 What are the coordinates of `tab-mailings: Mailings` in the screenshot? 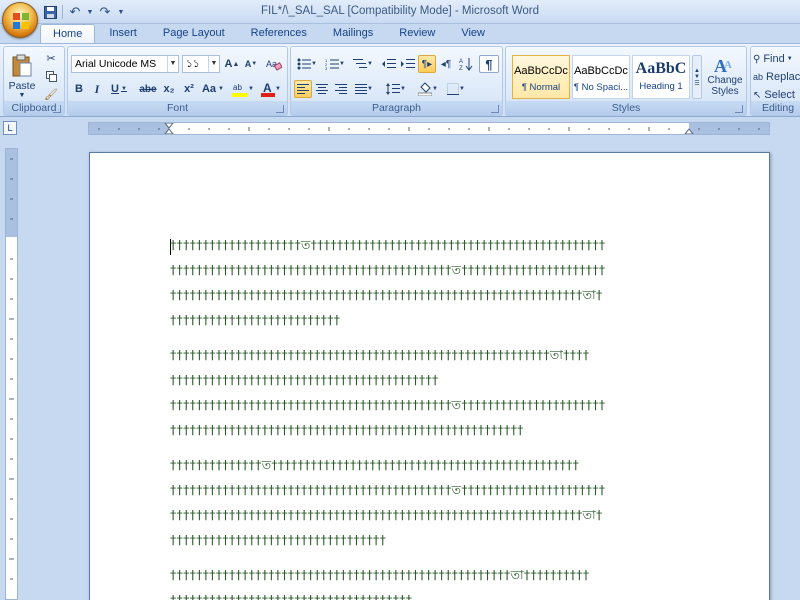 It's located at (353, 34).